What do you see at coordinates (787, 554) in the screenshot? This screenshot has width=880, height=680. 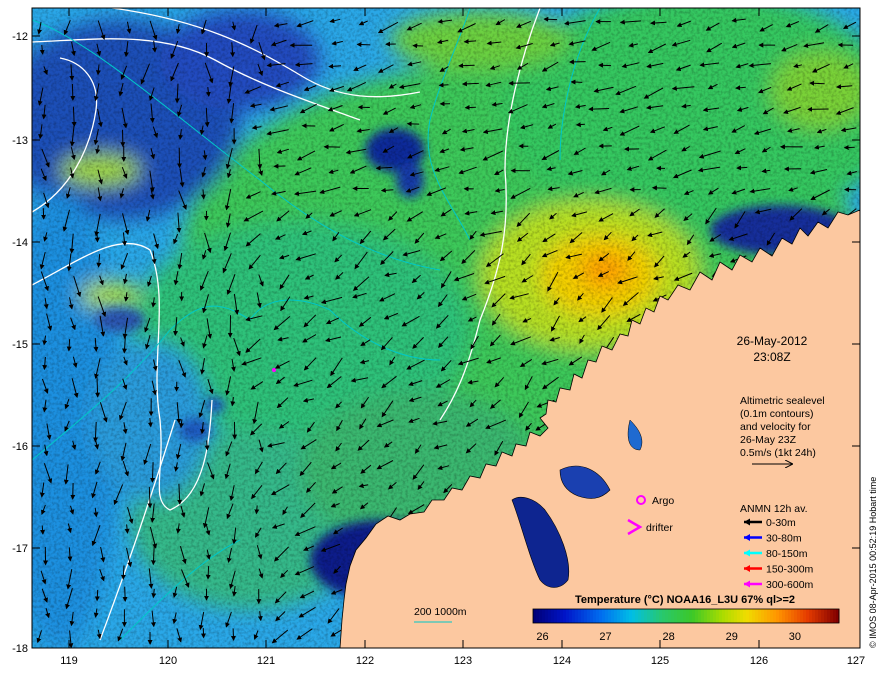 I see `anmn-label: 80-150m` at bounding box center [787, 554].